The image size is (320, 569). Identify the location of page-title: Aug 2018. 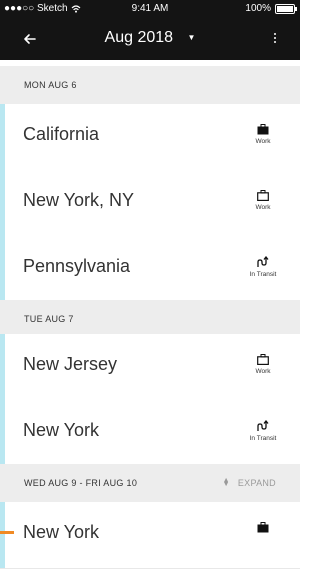
(139, 37).